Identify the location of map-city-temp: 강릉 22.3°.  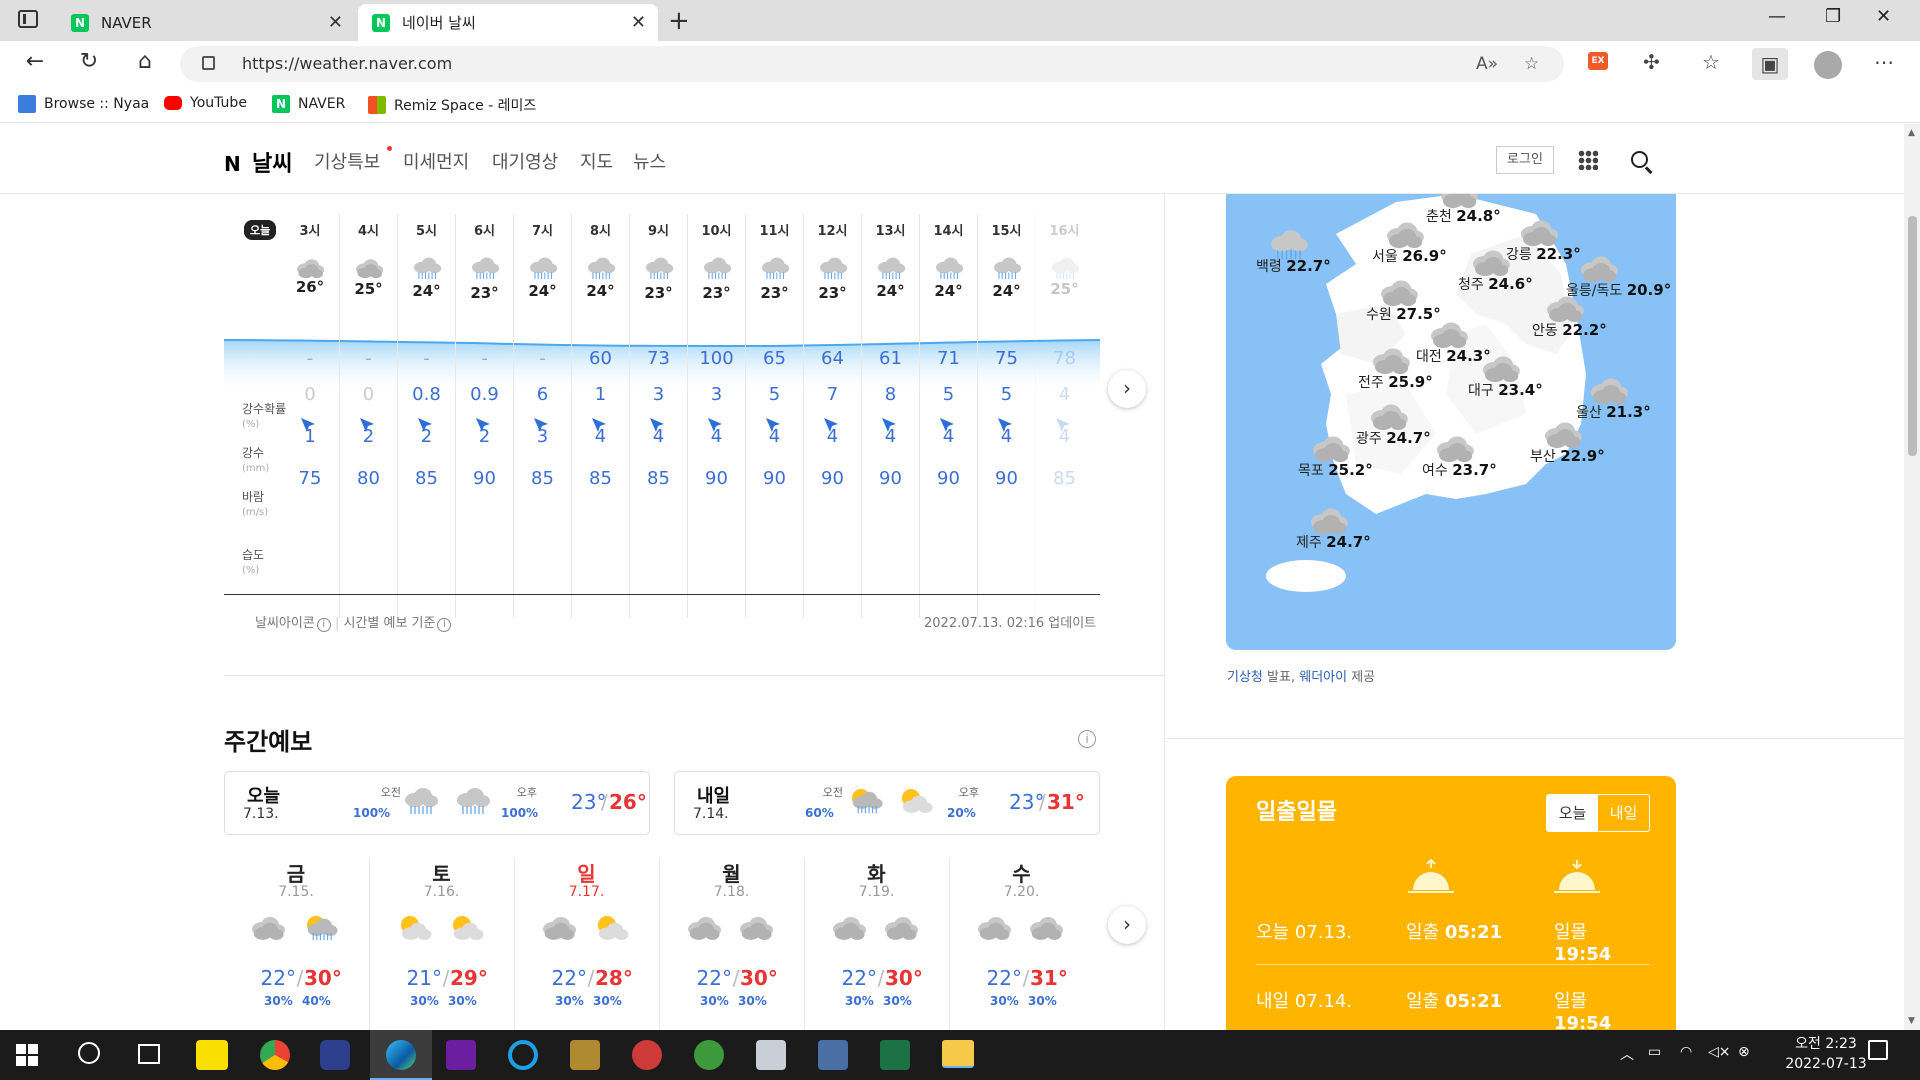
(1543, 254).